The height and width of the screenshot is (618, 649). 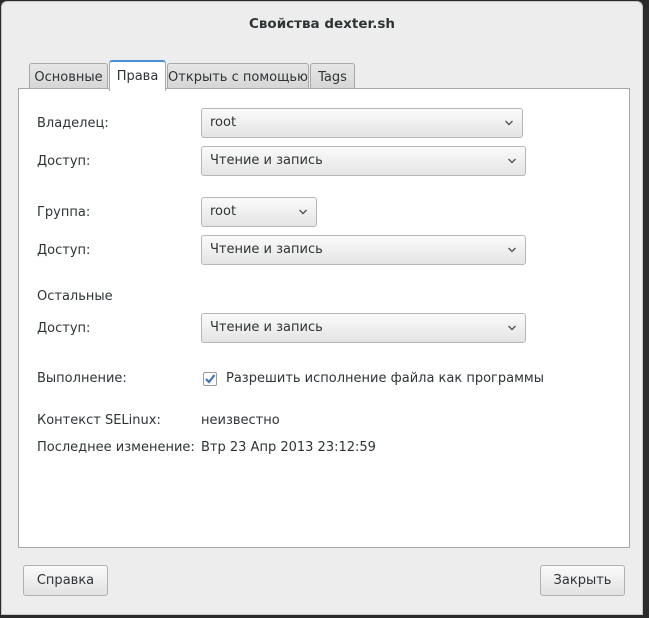 What do you see at coordinates (362, 123) in the screenshot?
I see `owner-combo: root` at bounding box center [362, 123].